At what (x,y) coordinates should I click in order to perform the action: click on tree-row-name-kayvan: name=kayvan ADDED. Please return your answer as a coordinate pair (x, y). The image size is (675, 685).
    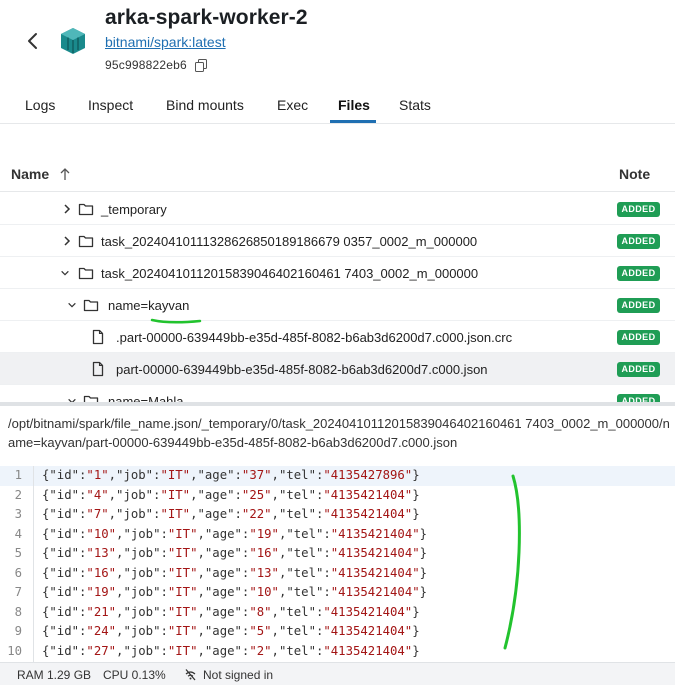
    Looking at the image, I should click on (337, 305).